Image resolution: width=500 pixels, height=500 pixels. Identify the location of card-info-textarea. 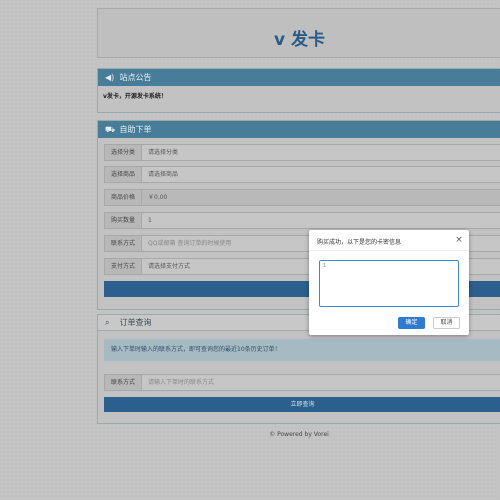
(389, 283).